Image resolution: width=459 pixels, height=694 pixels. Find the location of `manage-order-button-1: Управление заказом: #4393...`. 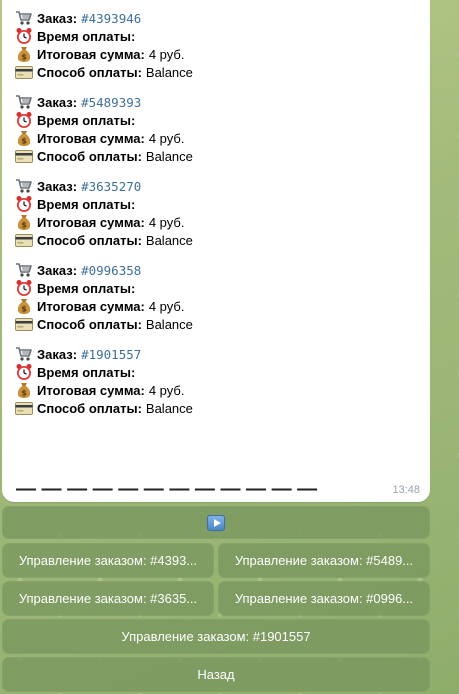

manage-order-button-1: Управление заказом: #4393... is located at coordinates (108, 560).